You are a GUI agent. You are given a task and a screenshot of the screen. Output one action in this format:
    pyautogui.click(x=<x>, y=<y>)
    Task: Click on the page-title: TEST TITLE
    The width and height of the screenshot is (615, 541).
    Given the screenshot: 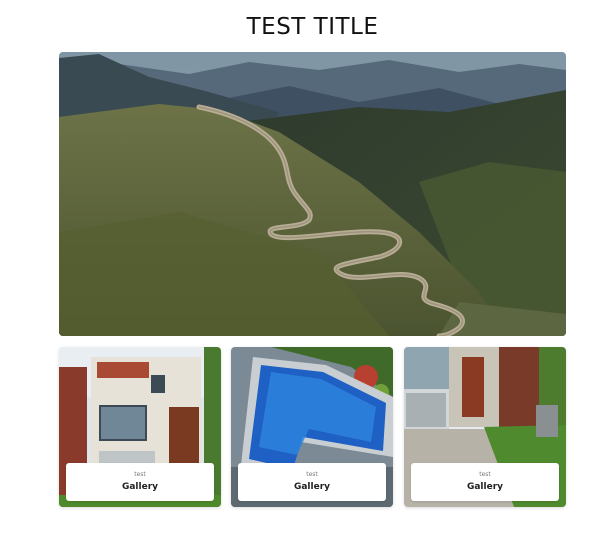 What is the action you would take?
    pyautogui.click(x=312, y=27)
    